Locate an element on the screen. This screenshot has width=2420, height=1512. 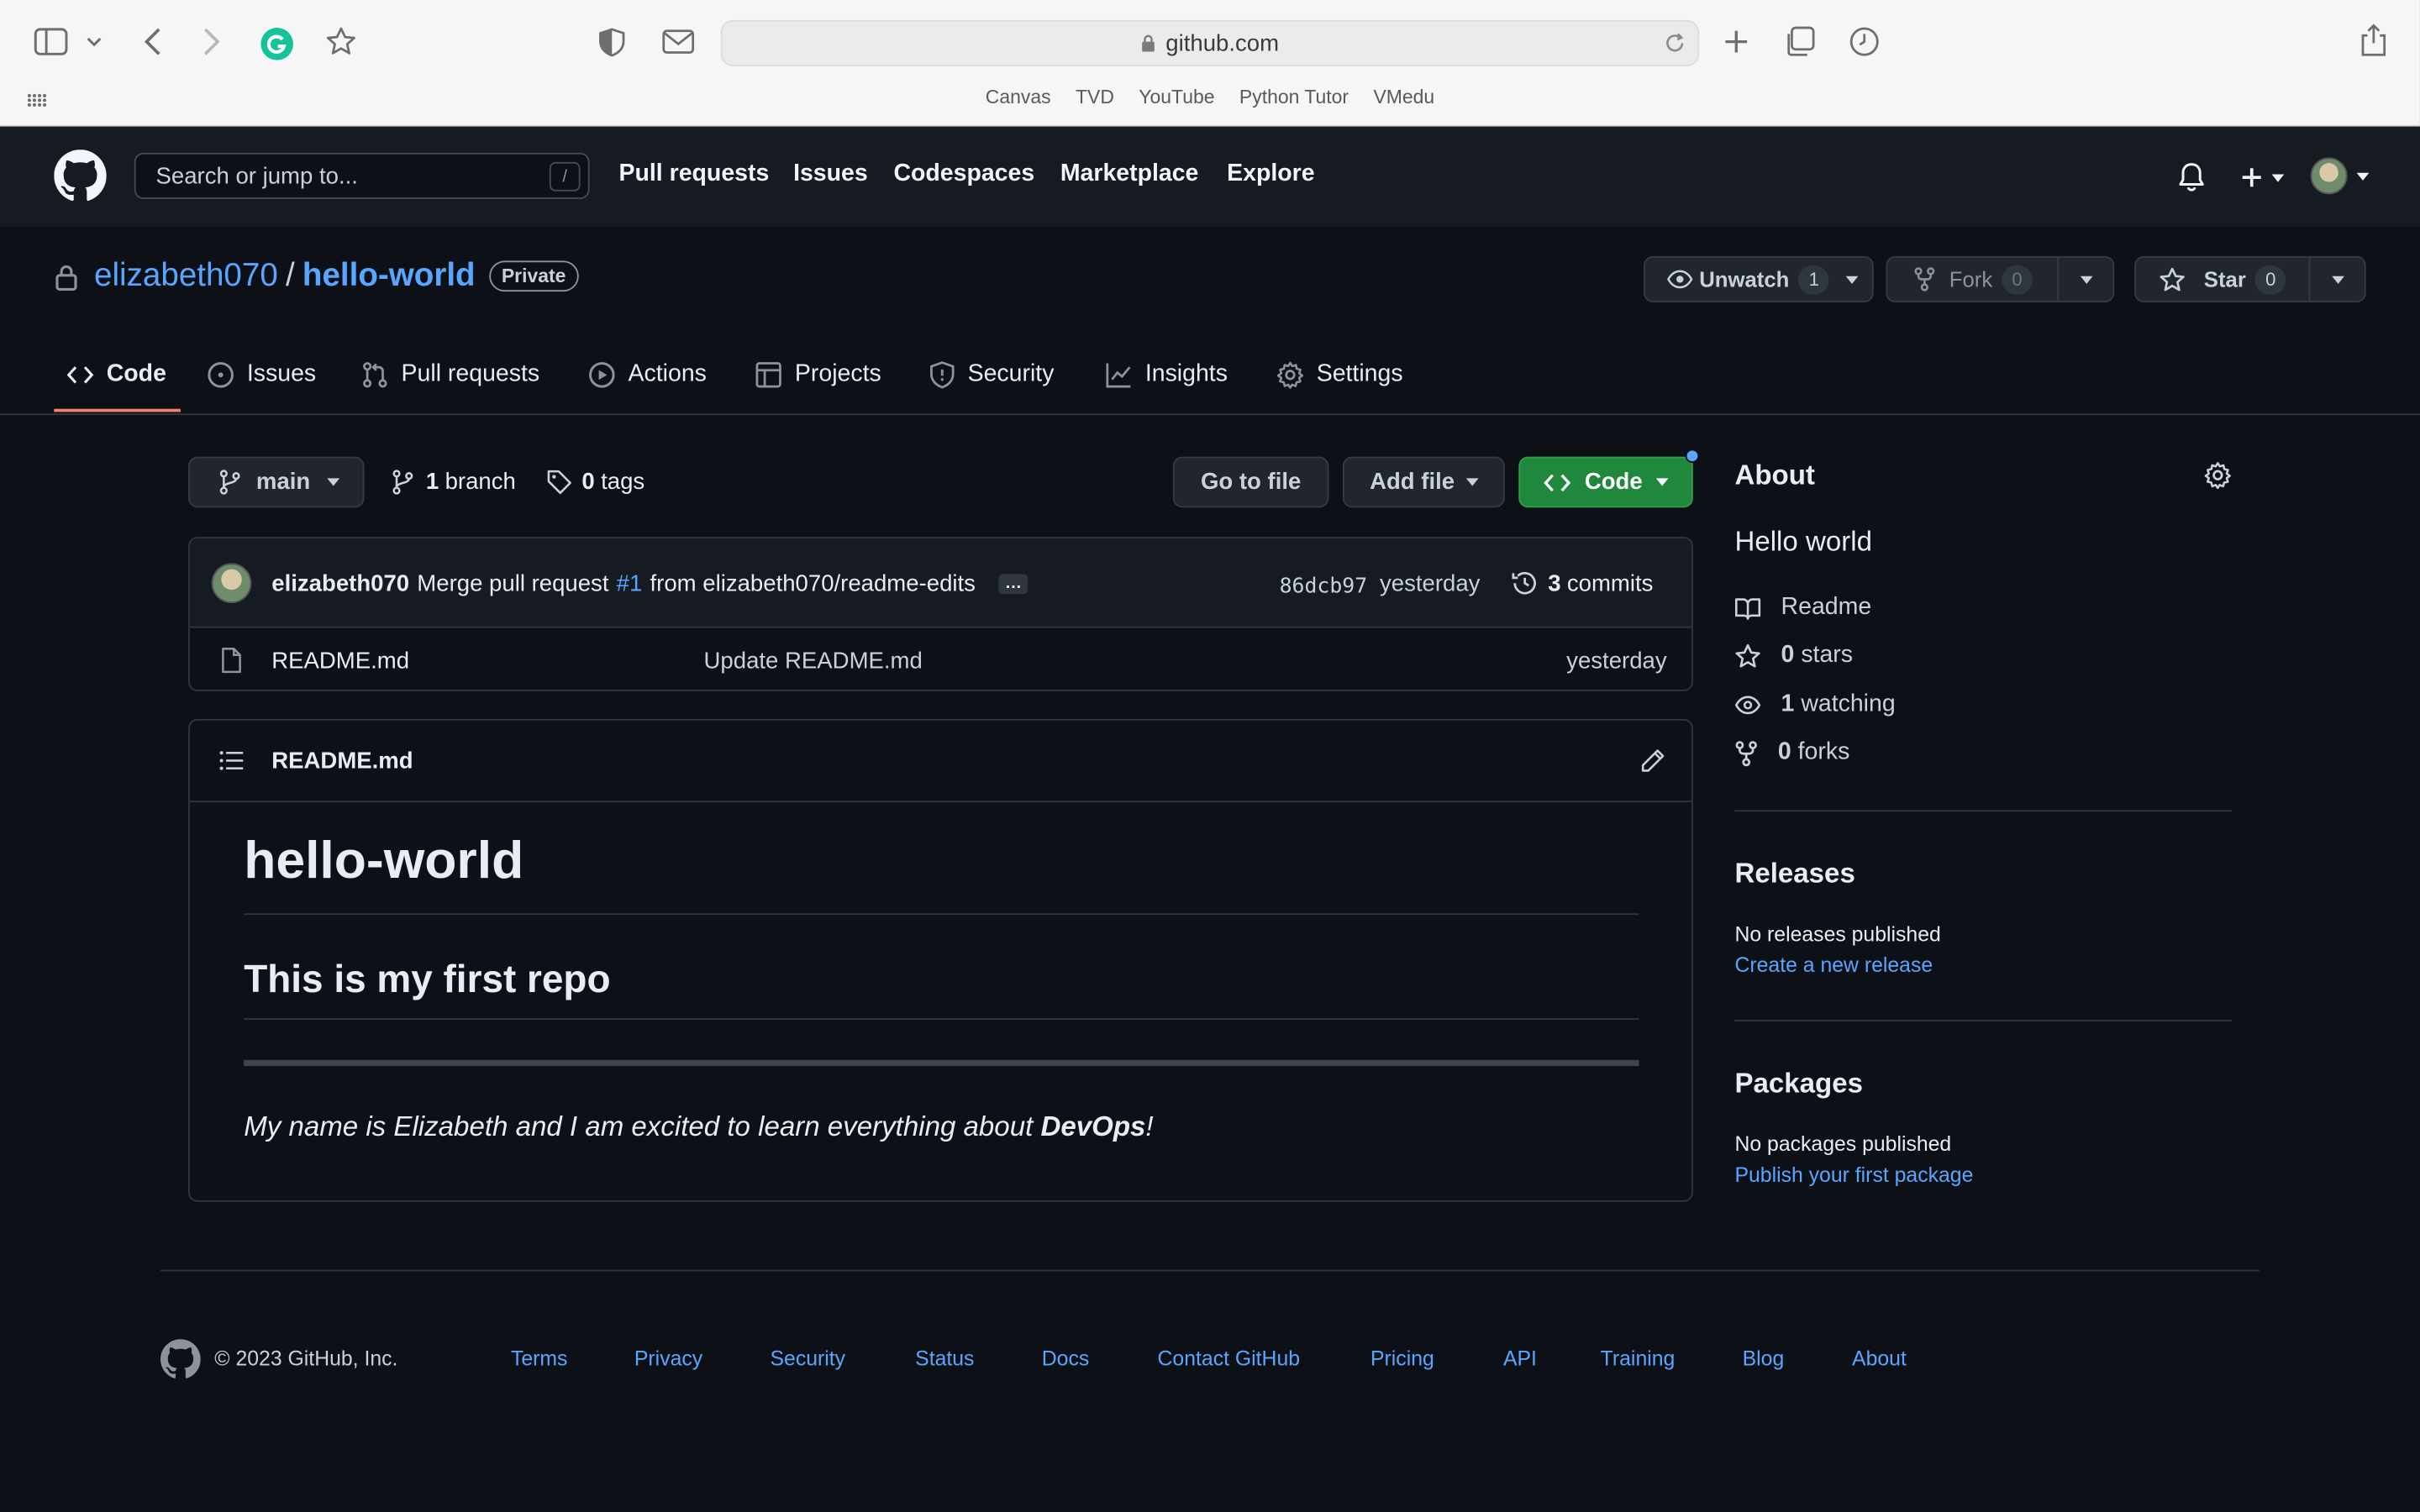
code-button: Code is located at coordinates (1605, 482).